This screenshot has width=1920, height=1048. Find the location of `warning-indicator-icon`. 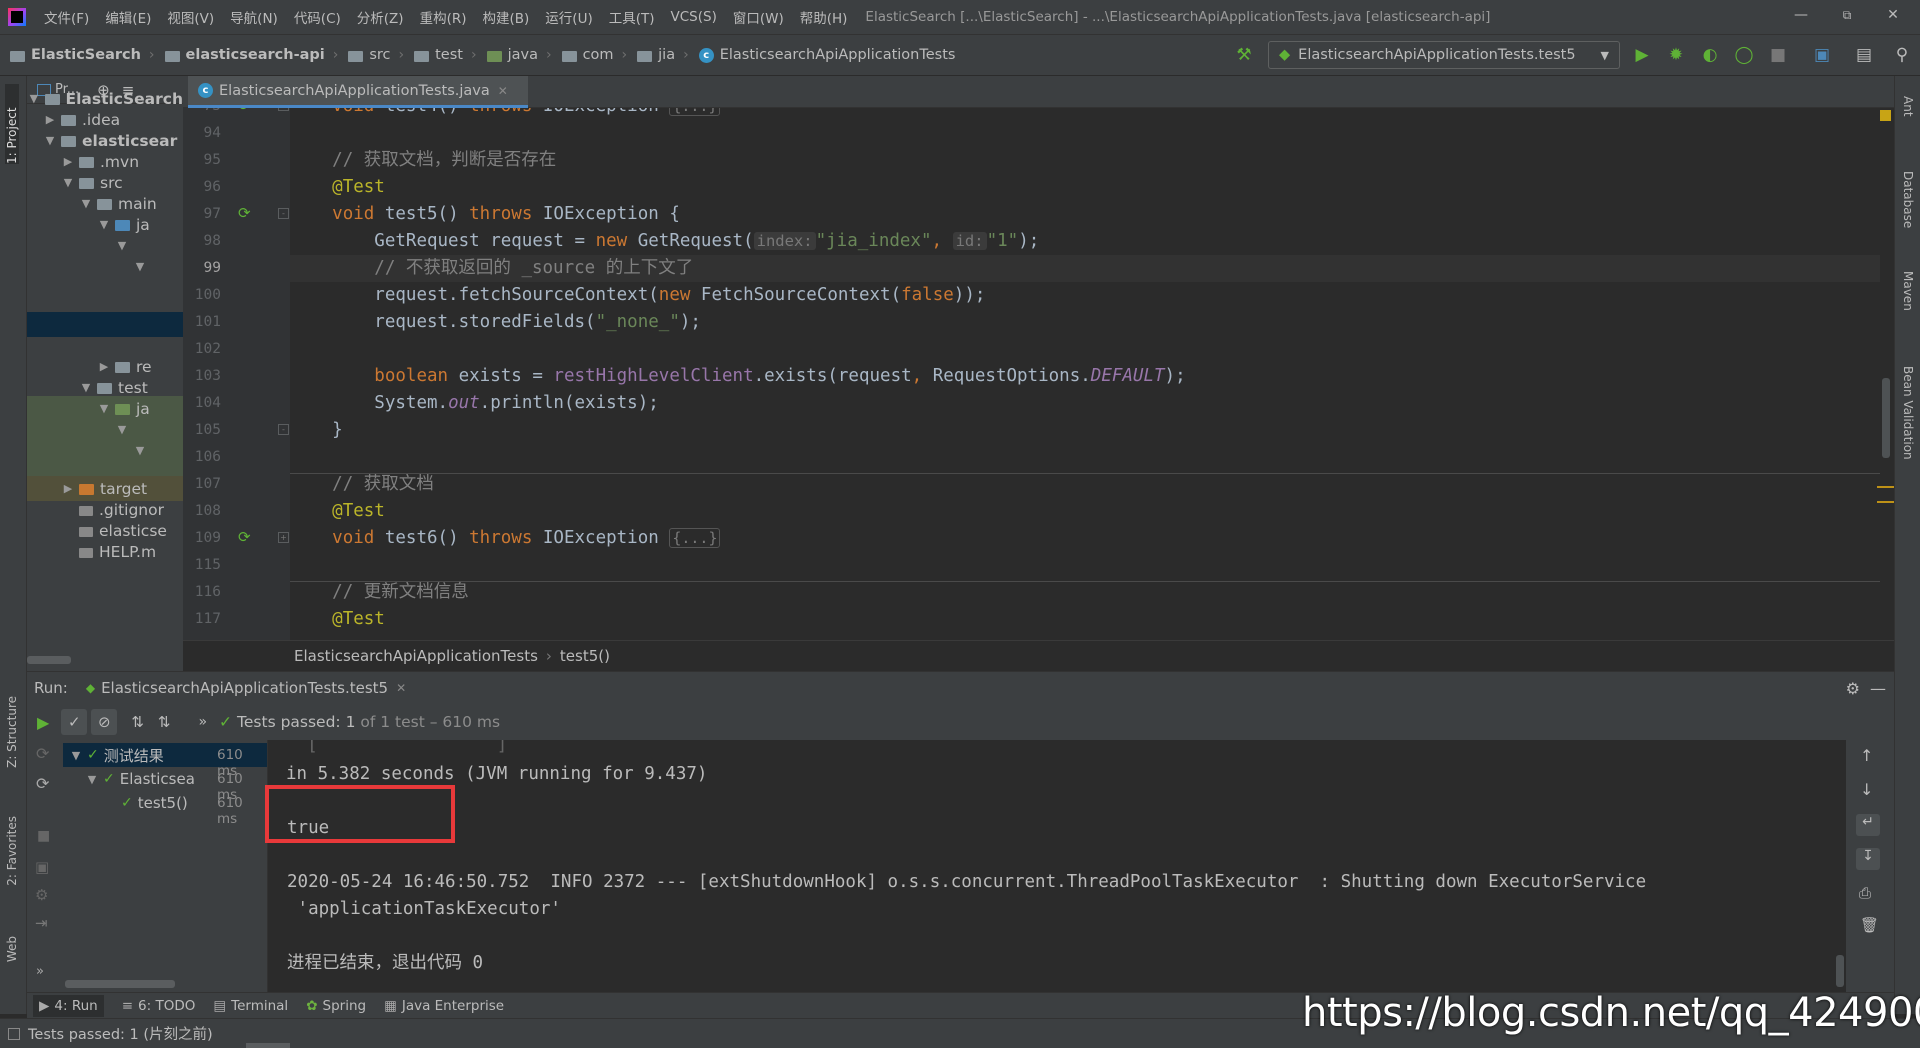

warning-indicator-icon is located at coordinates (1885, 115).